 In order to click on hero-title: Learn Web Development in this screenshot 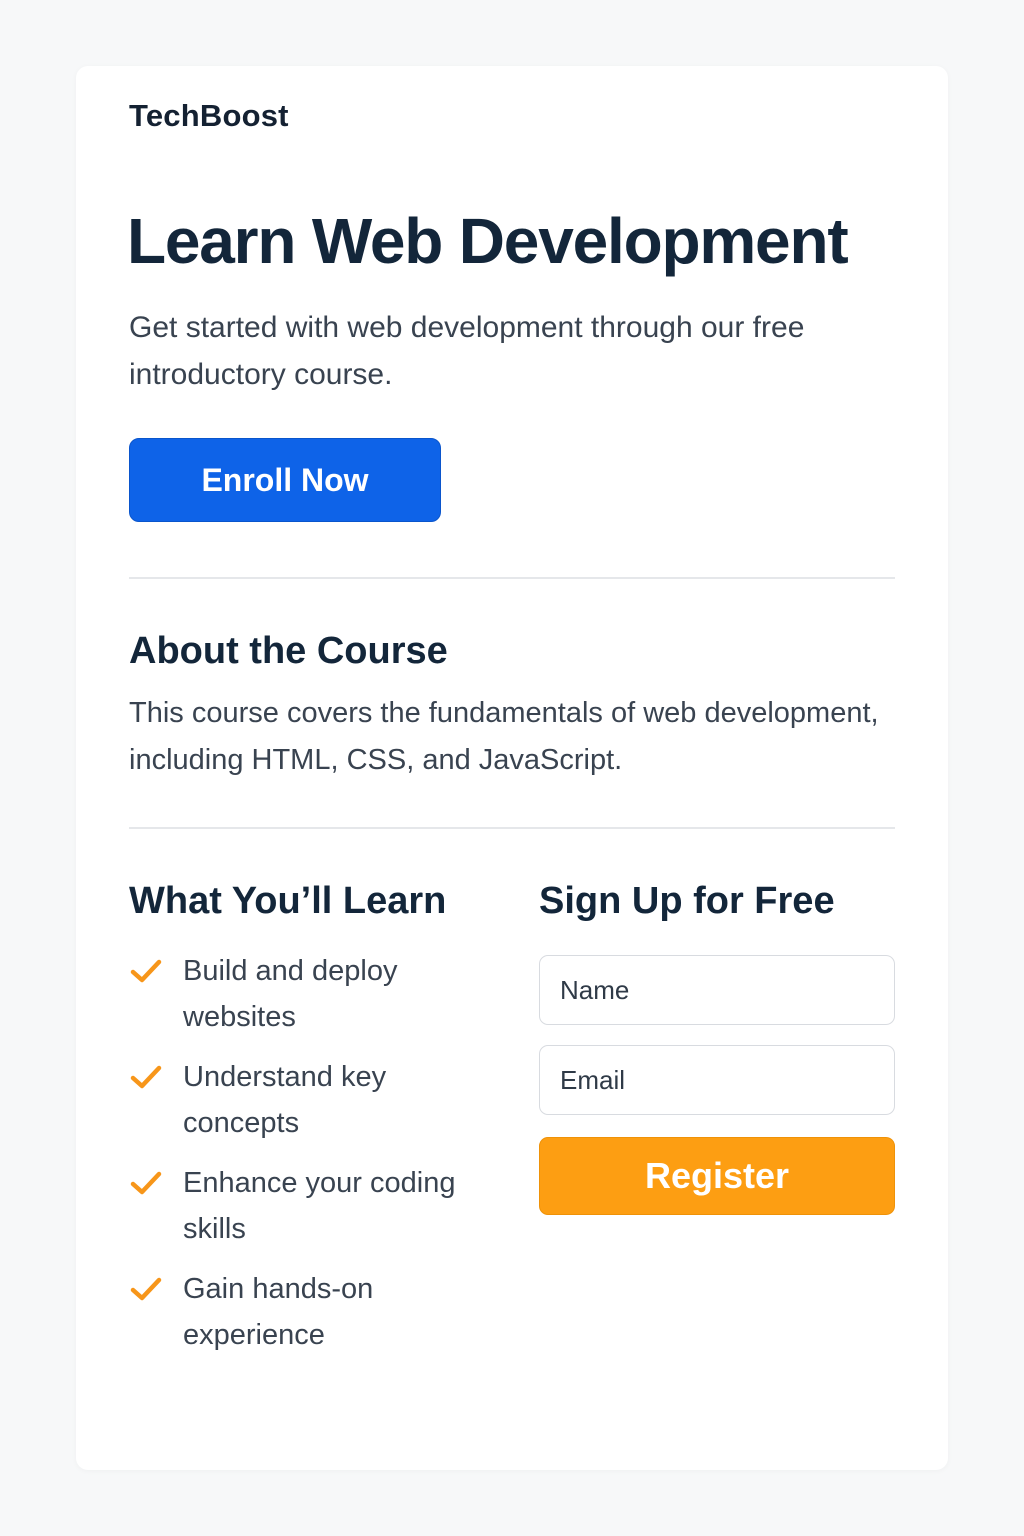, I will do `click(488, 241)`.